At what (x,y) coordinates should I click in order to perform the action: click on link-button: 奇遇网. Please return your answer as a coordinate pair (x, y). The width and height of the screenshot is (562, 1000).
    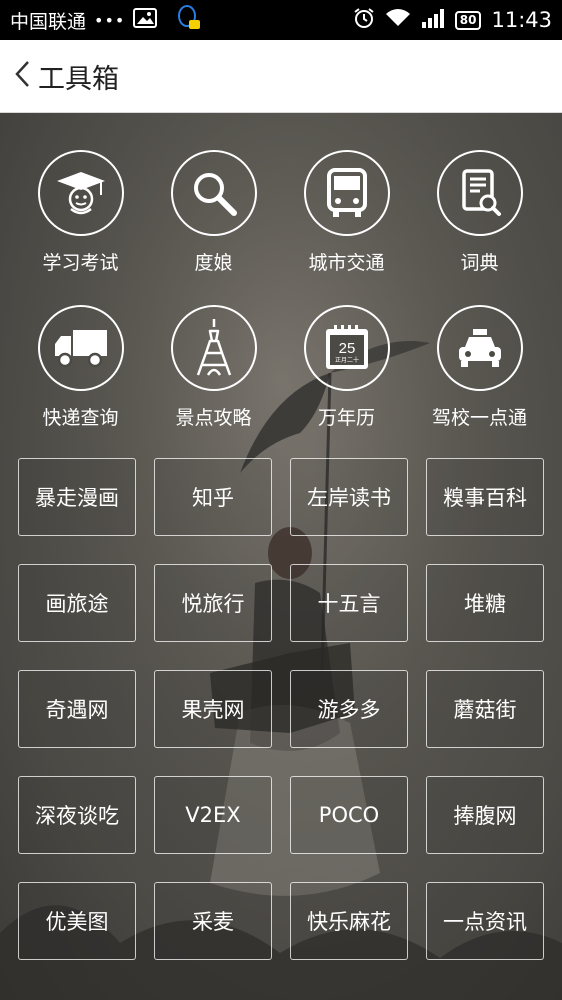
    Looking at the image, I should click on (77, 709).